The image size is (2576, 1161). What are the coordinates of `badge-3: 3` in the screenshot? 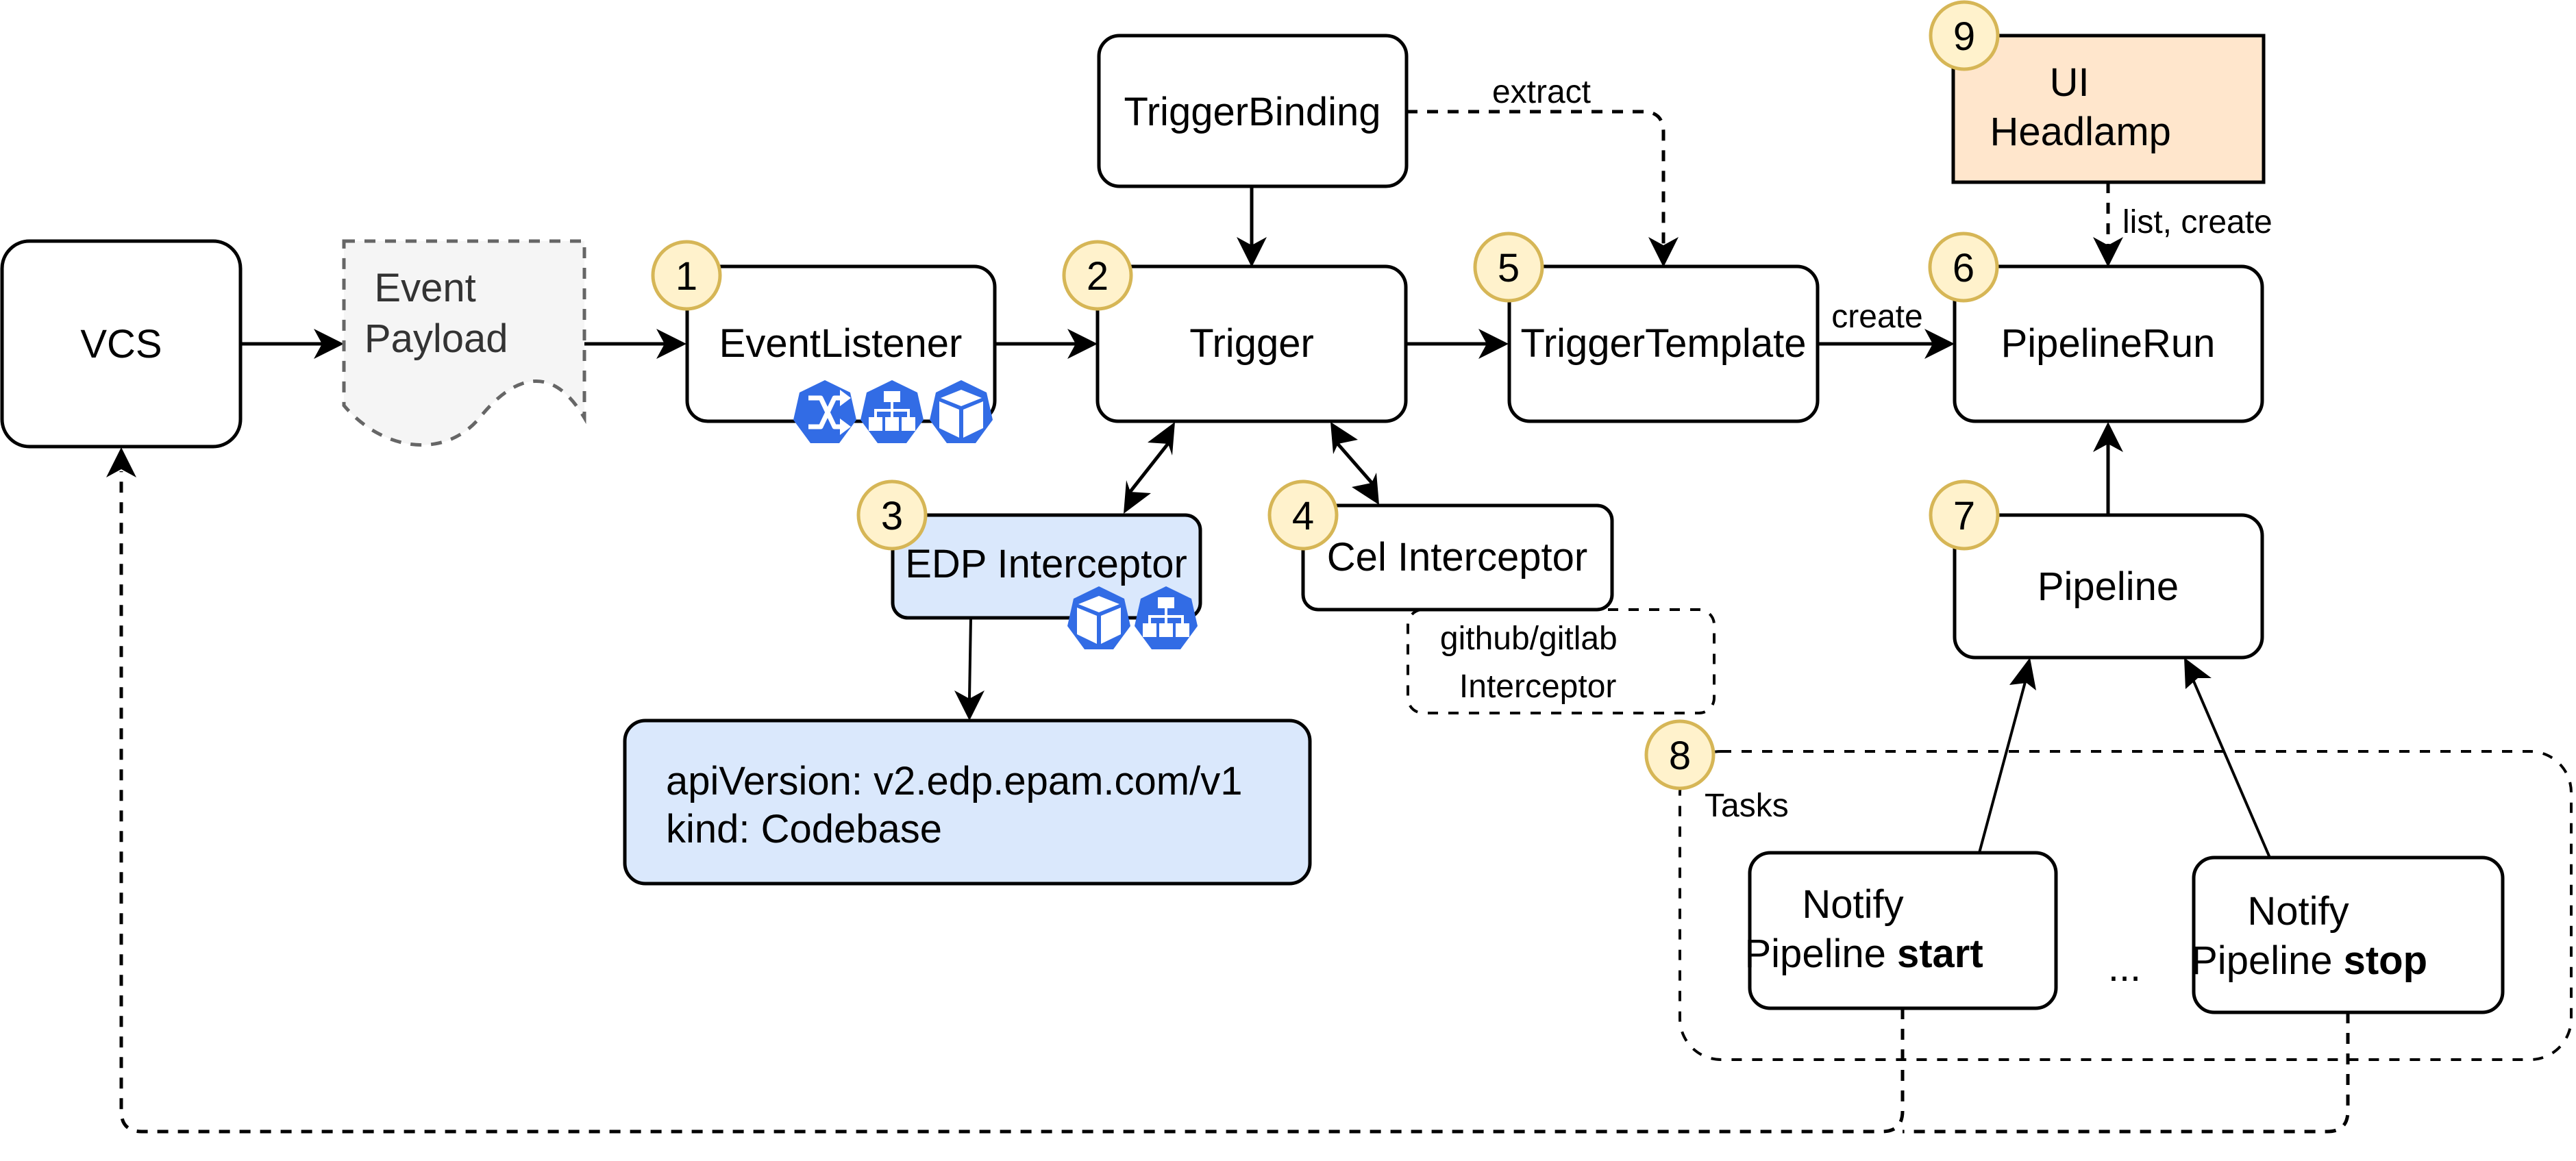 It's located at (892, 515).